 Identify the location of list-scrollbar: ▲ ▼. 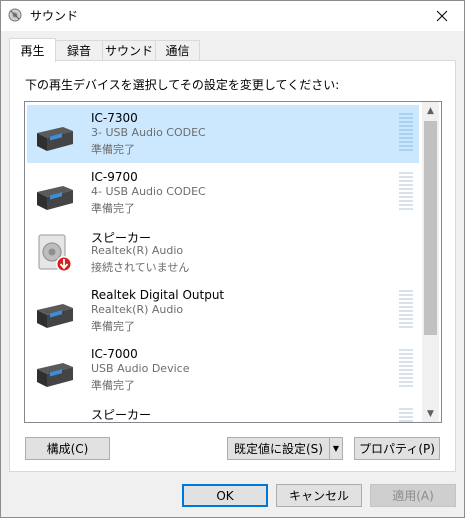
(430, 262).